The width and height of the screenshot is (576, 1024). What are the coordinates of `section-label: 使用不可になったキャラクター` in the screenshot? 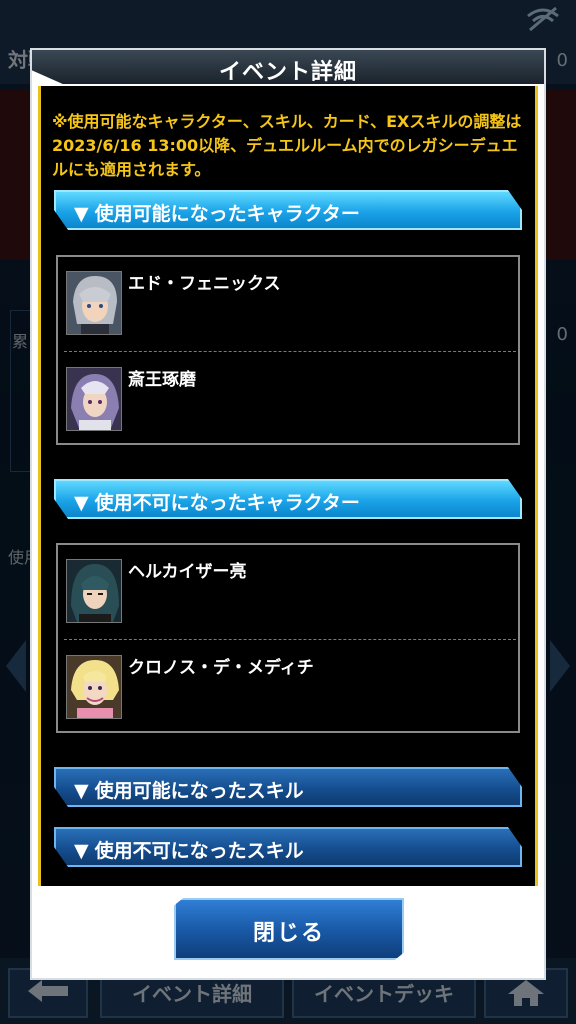 It's located at (227, 503).